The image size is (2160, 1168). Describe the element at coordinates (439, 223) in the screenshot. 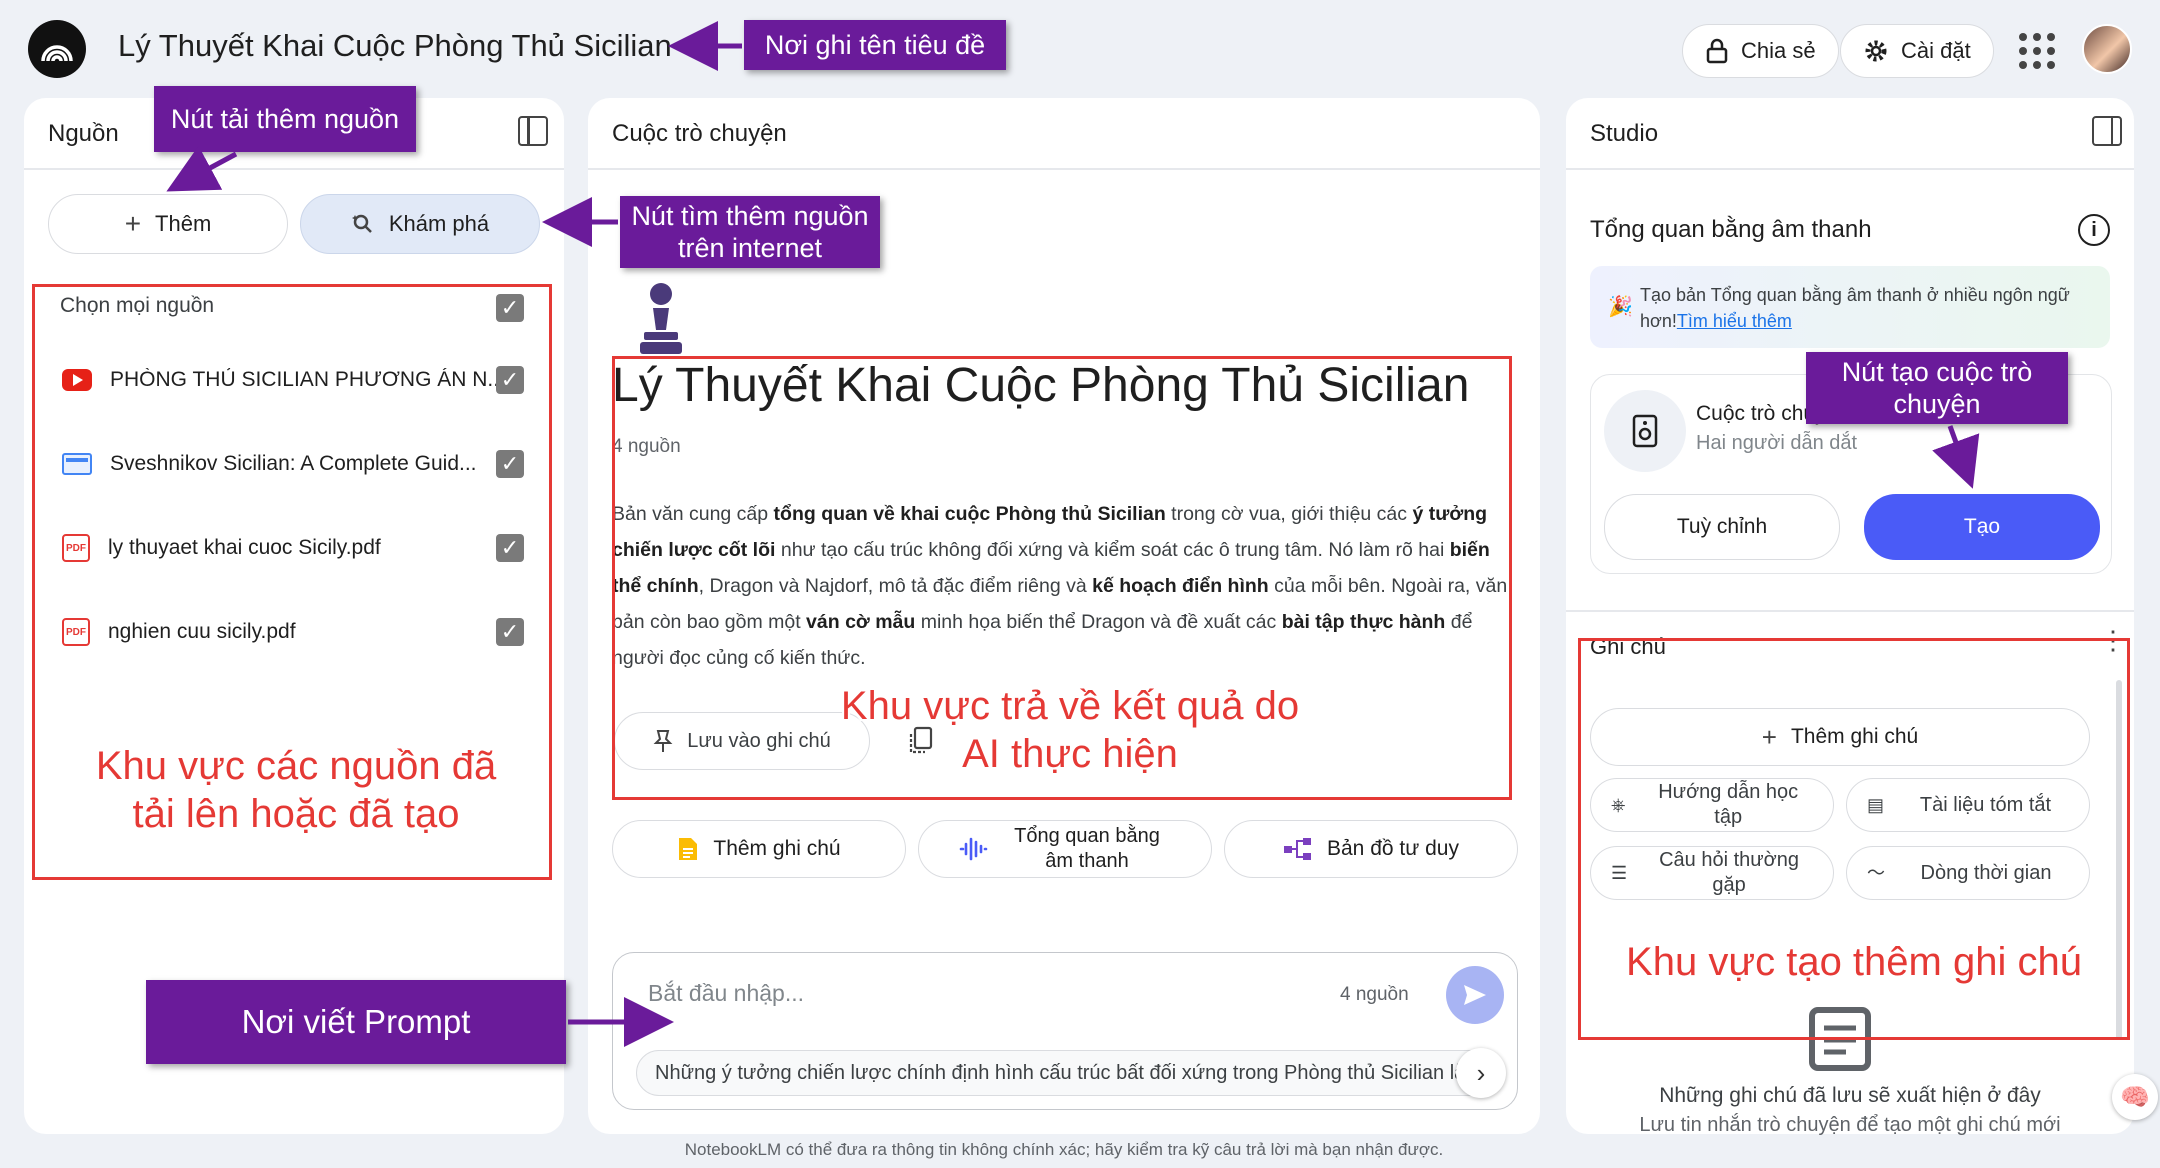

I see `discover-label: Khám phá` at that location.